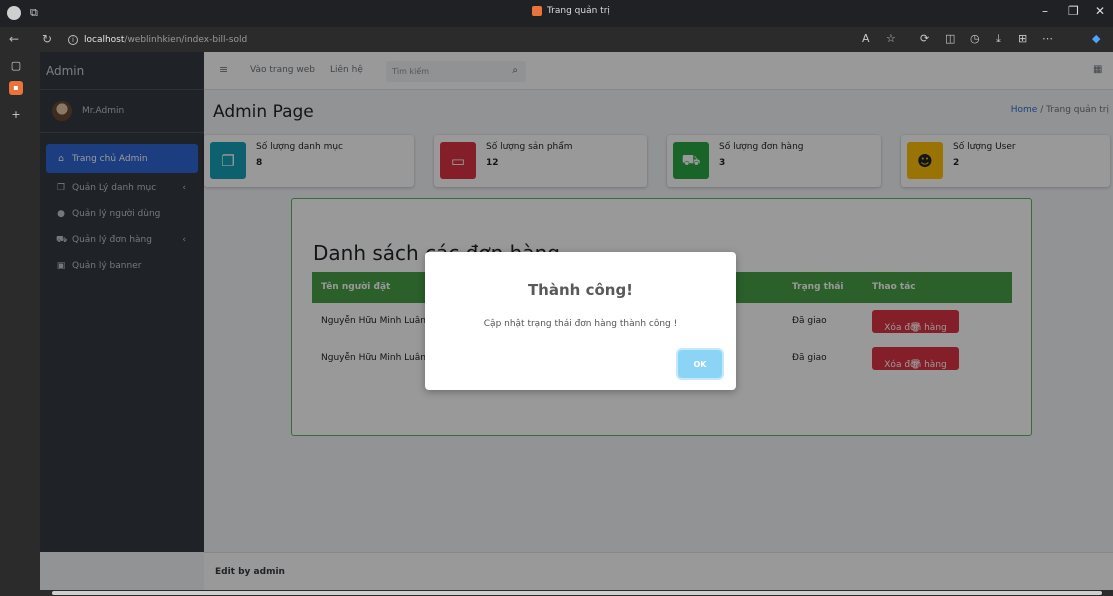 Image resolution: width=1113 pixels, height=596 pixels. Describe the element at coordinates (950, 38) in the screenshot. I see `split-screen-icon: ◫` at that location.